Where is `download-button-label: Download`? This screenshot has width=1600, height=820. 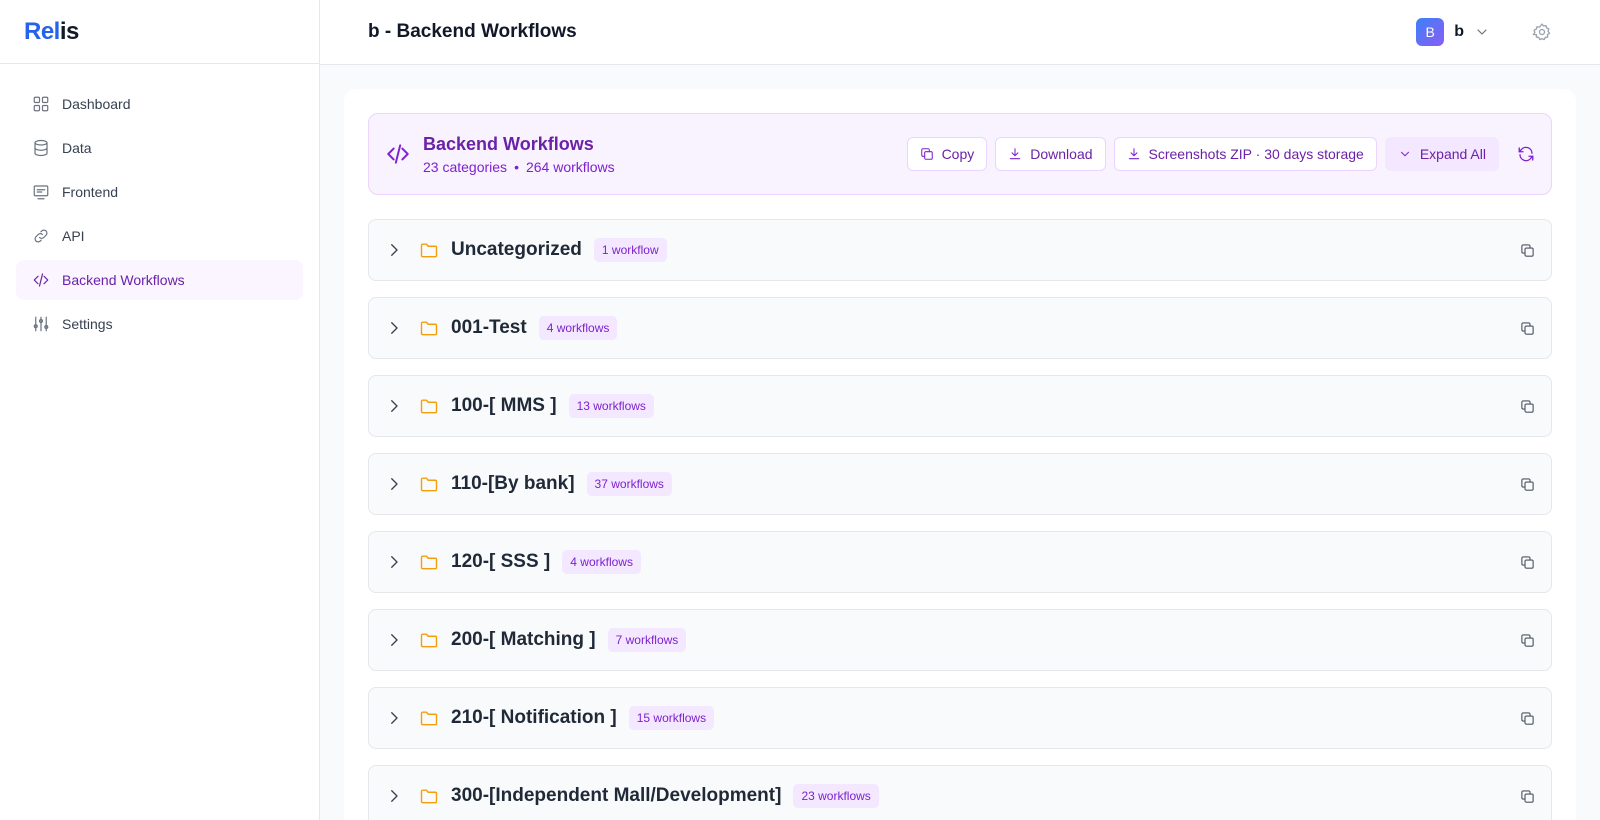 download-button-label: Download is located at coordinates (1061, 154).